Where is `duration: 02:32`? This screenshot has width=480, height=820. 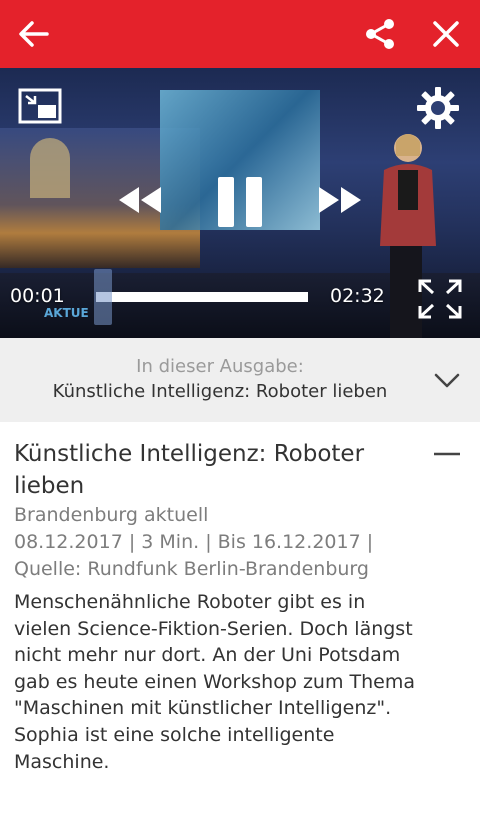
duration: 02:32 is located at coordinates (357, 296).